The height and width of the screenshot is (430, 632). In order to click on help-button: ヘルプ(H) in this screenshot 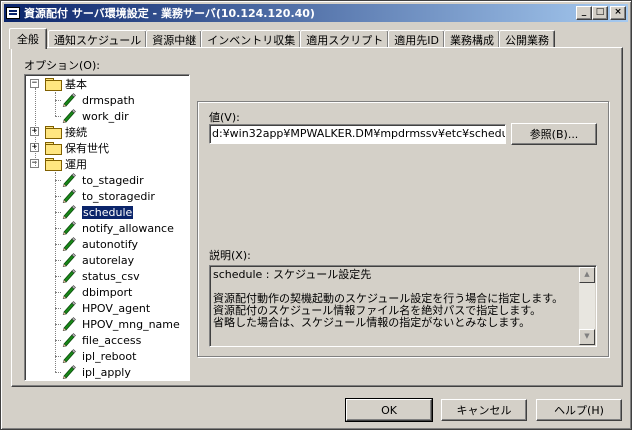, I will do `click(579, 410)`.